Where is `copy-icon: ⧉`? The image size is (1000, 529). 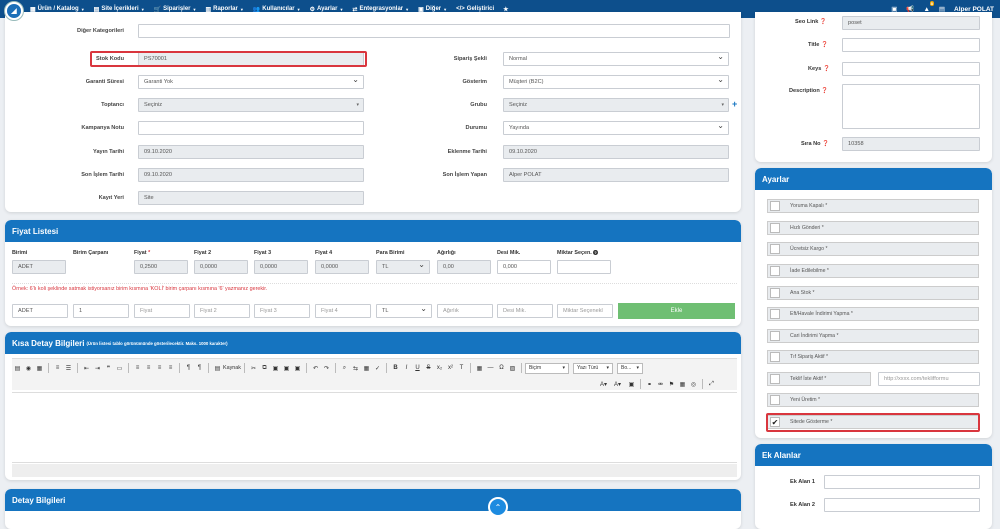 copy-icon: ⧉ is located at coordinates (264, 368).